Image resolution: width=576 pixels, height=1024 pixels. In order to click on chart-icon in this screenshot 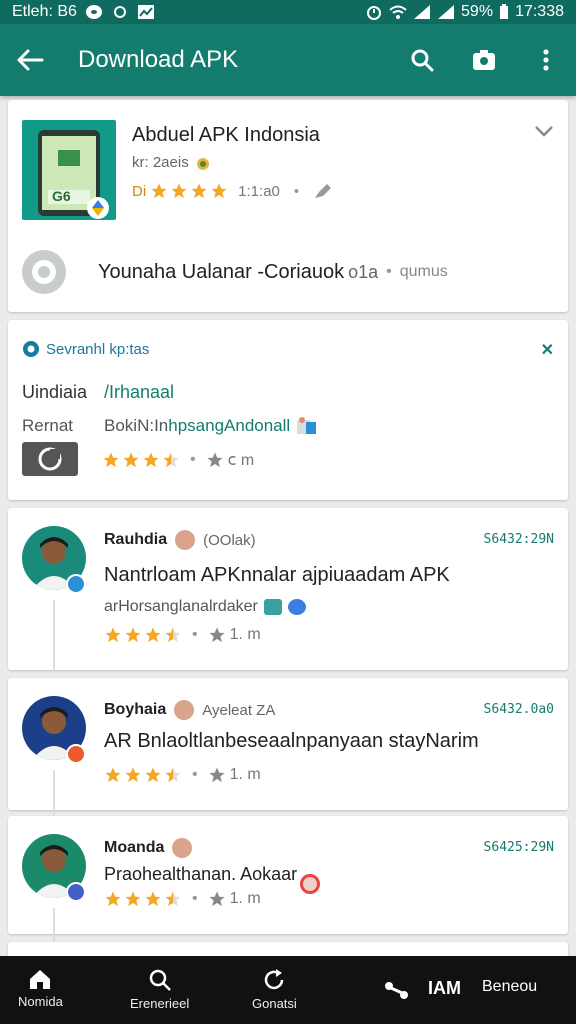, I will do `click(145, 12)`.